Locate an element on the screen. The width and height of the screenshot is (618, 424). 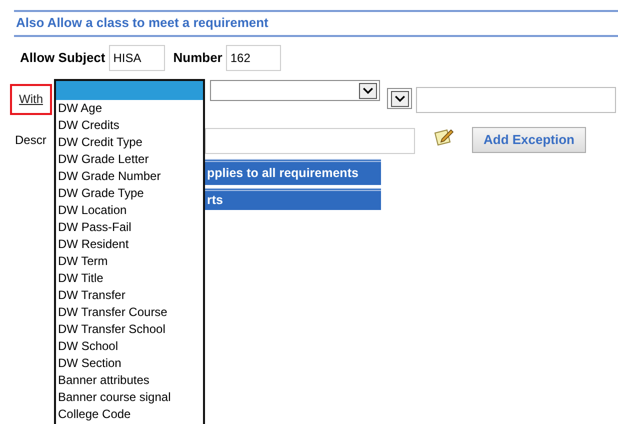
add-exception-button: Add Exception is located at coordinates (529, 139).